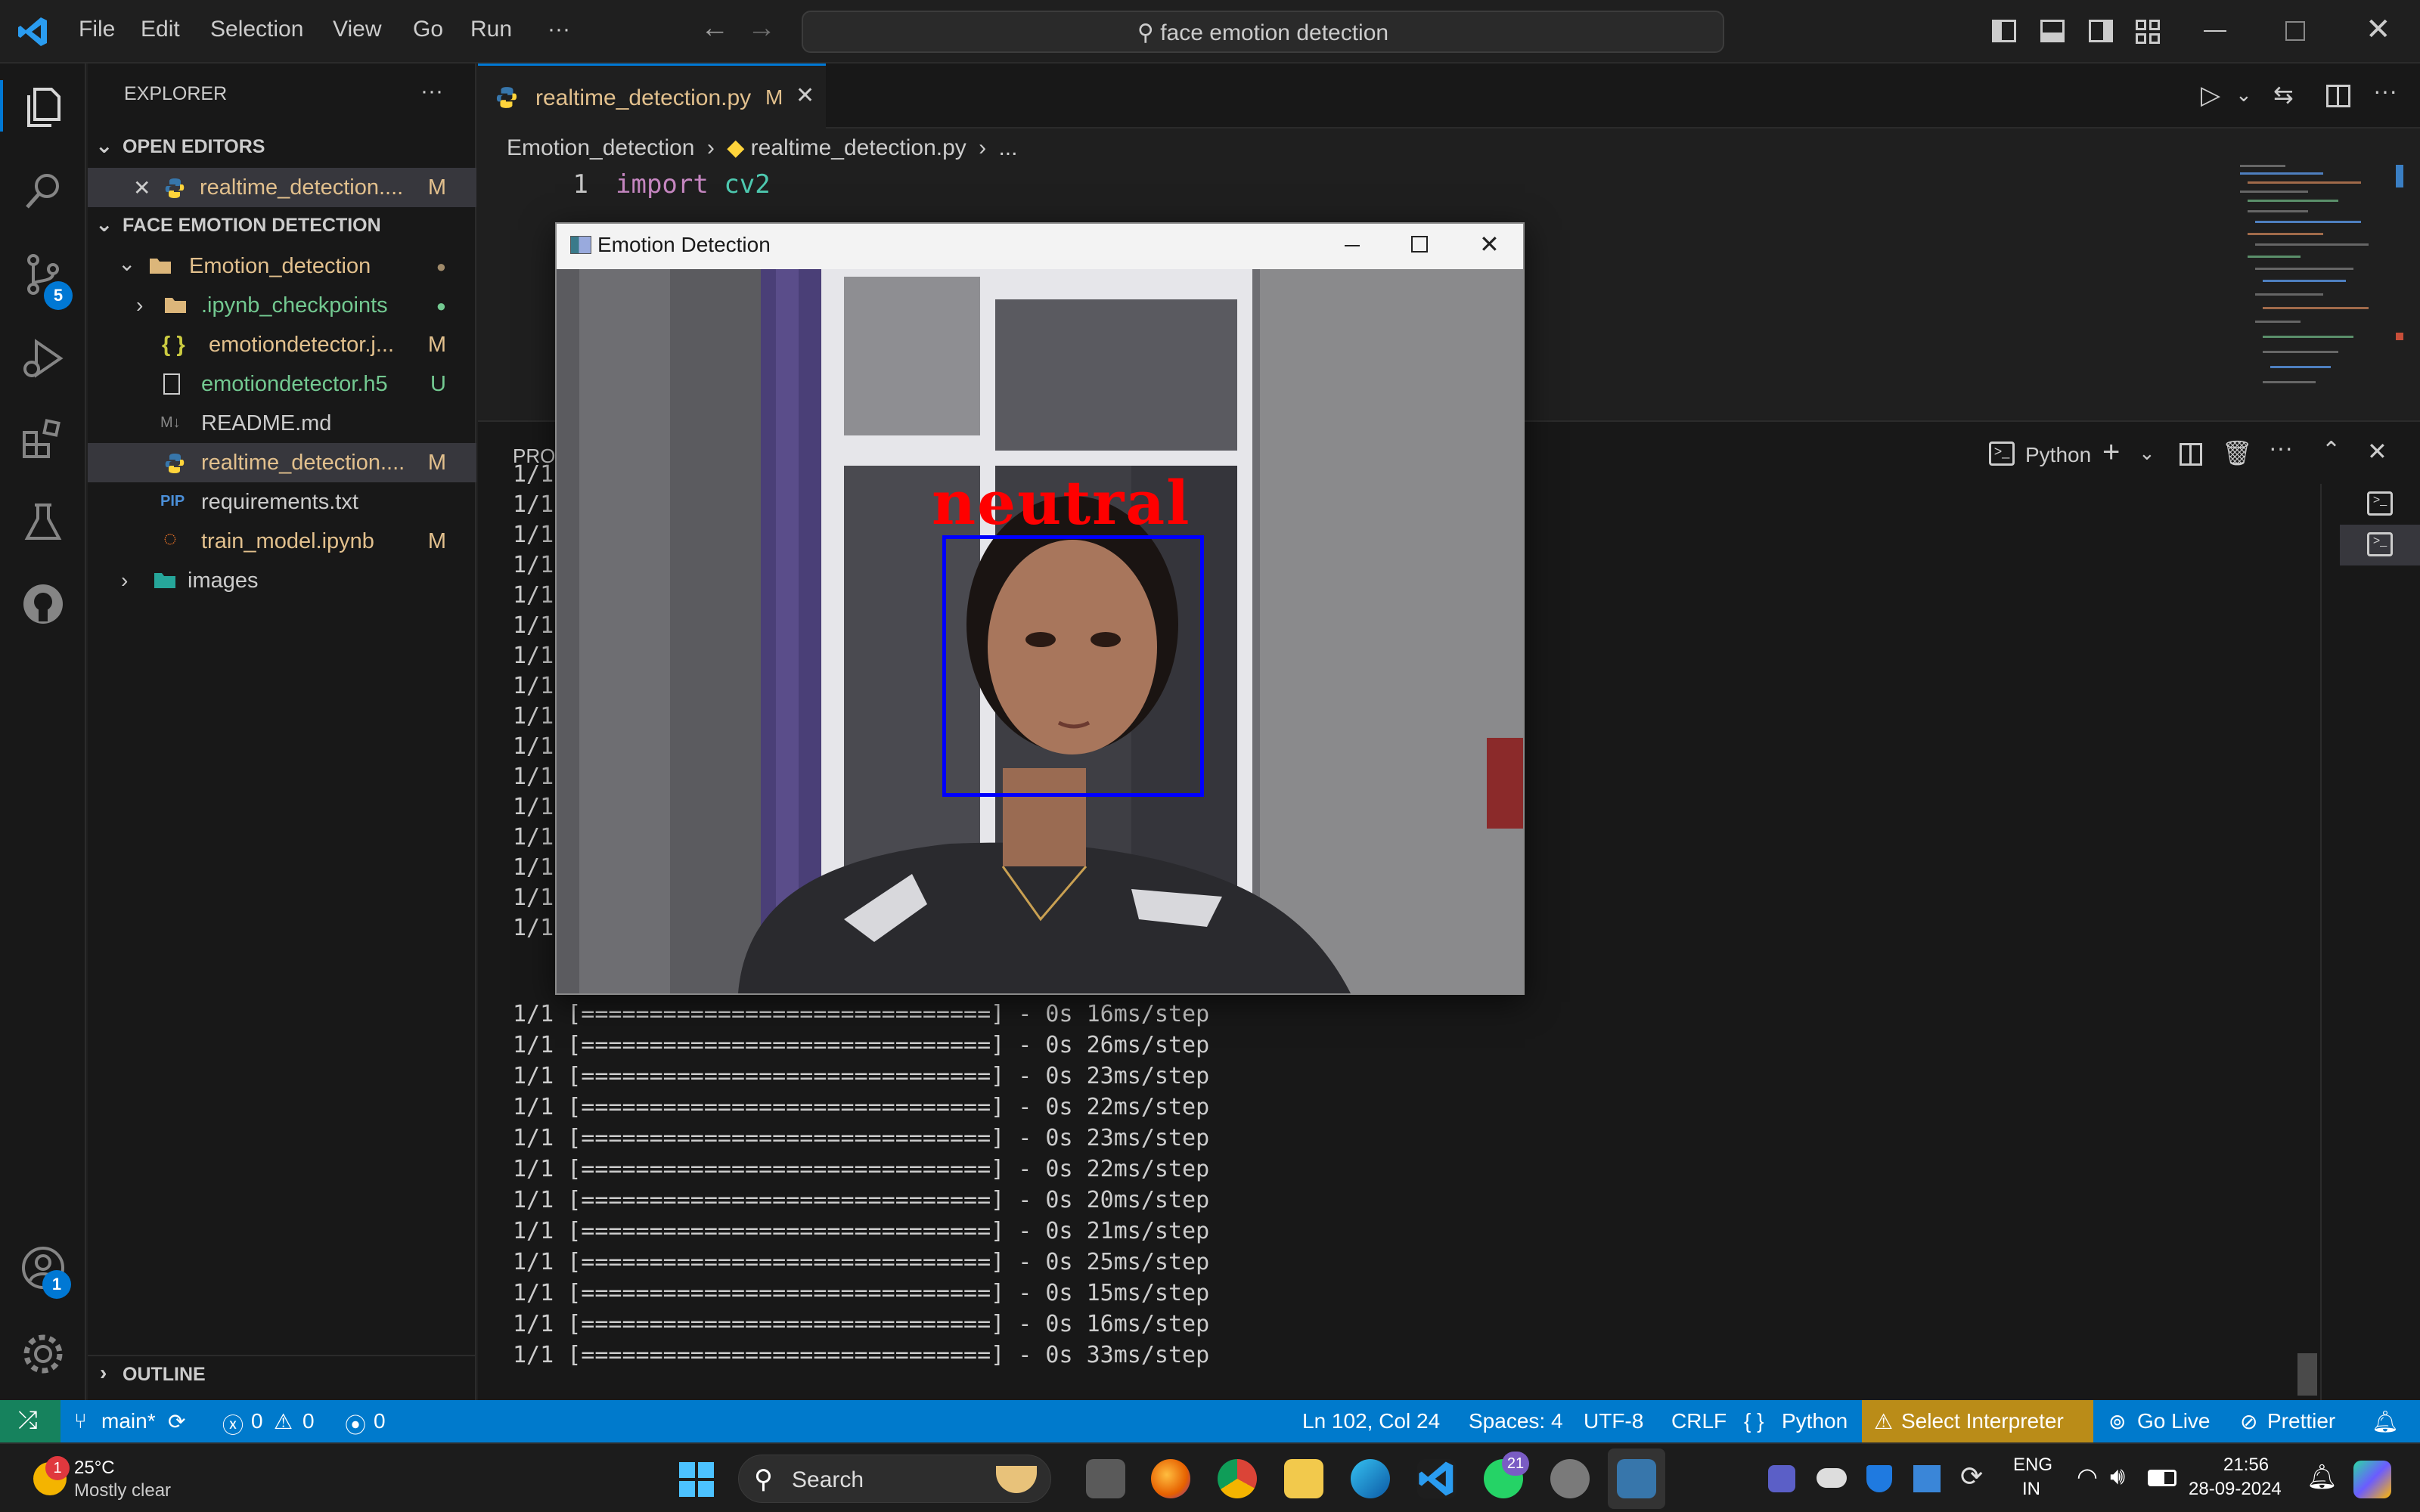 The image size is (2420, 1512). Describe the element at coordinates (43, 522) in the screenshot. I see `testing-flask-icon` at that location.